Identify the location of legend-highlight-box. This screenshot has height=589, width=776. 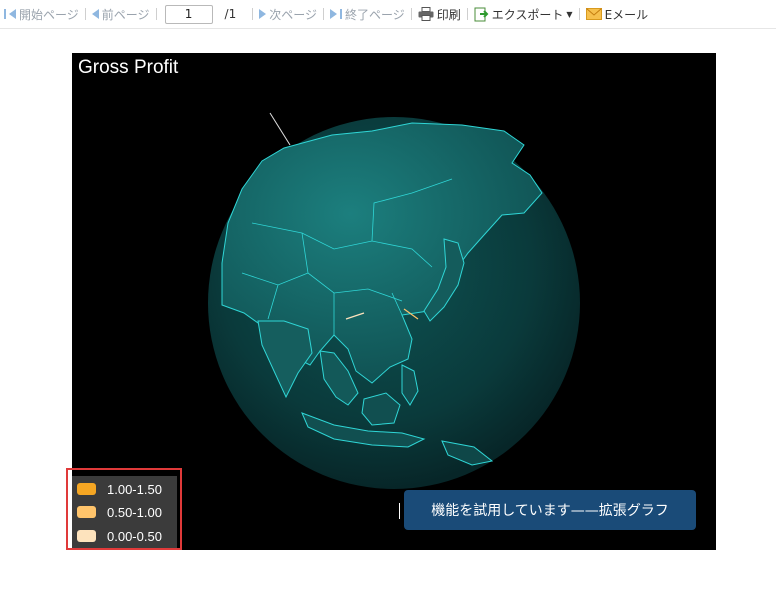
(124, 509).